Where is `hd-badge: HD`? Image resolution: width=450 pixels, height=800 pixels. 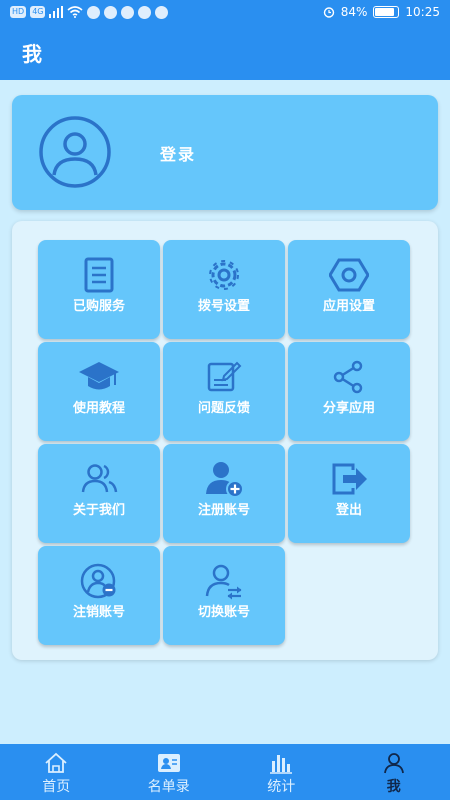
hd-badge: HD is located at coordinates (18, 12).